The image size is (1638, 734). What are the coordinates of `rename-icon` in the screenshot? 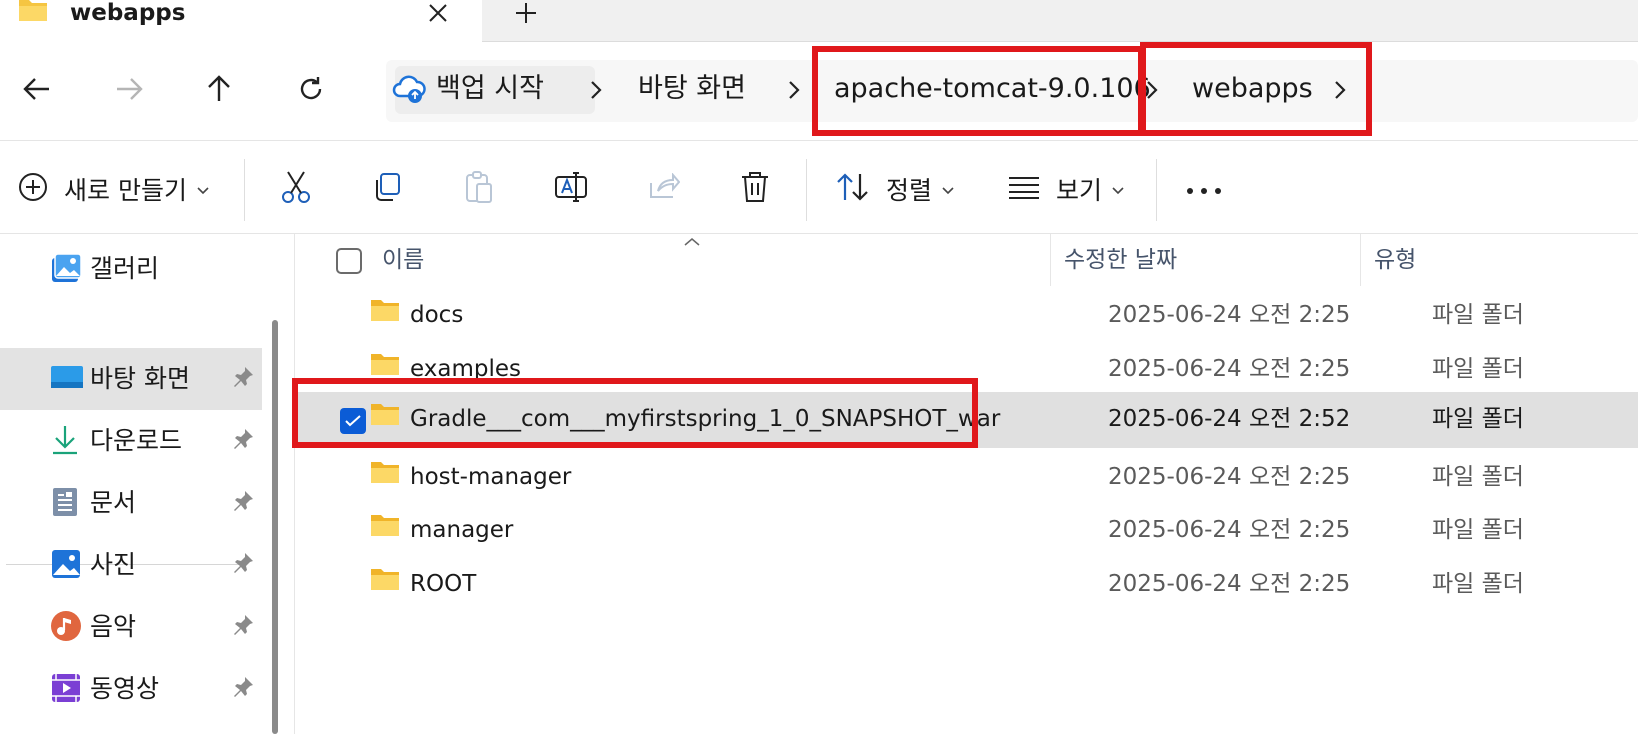 It's located at (571, 189).